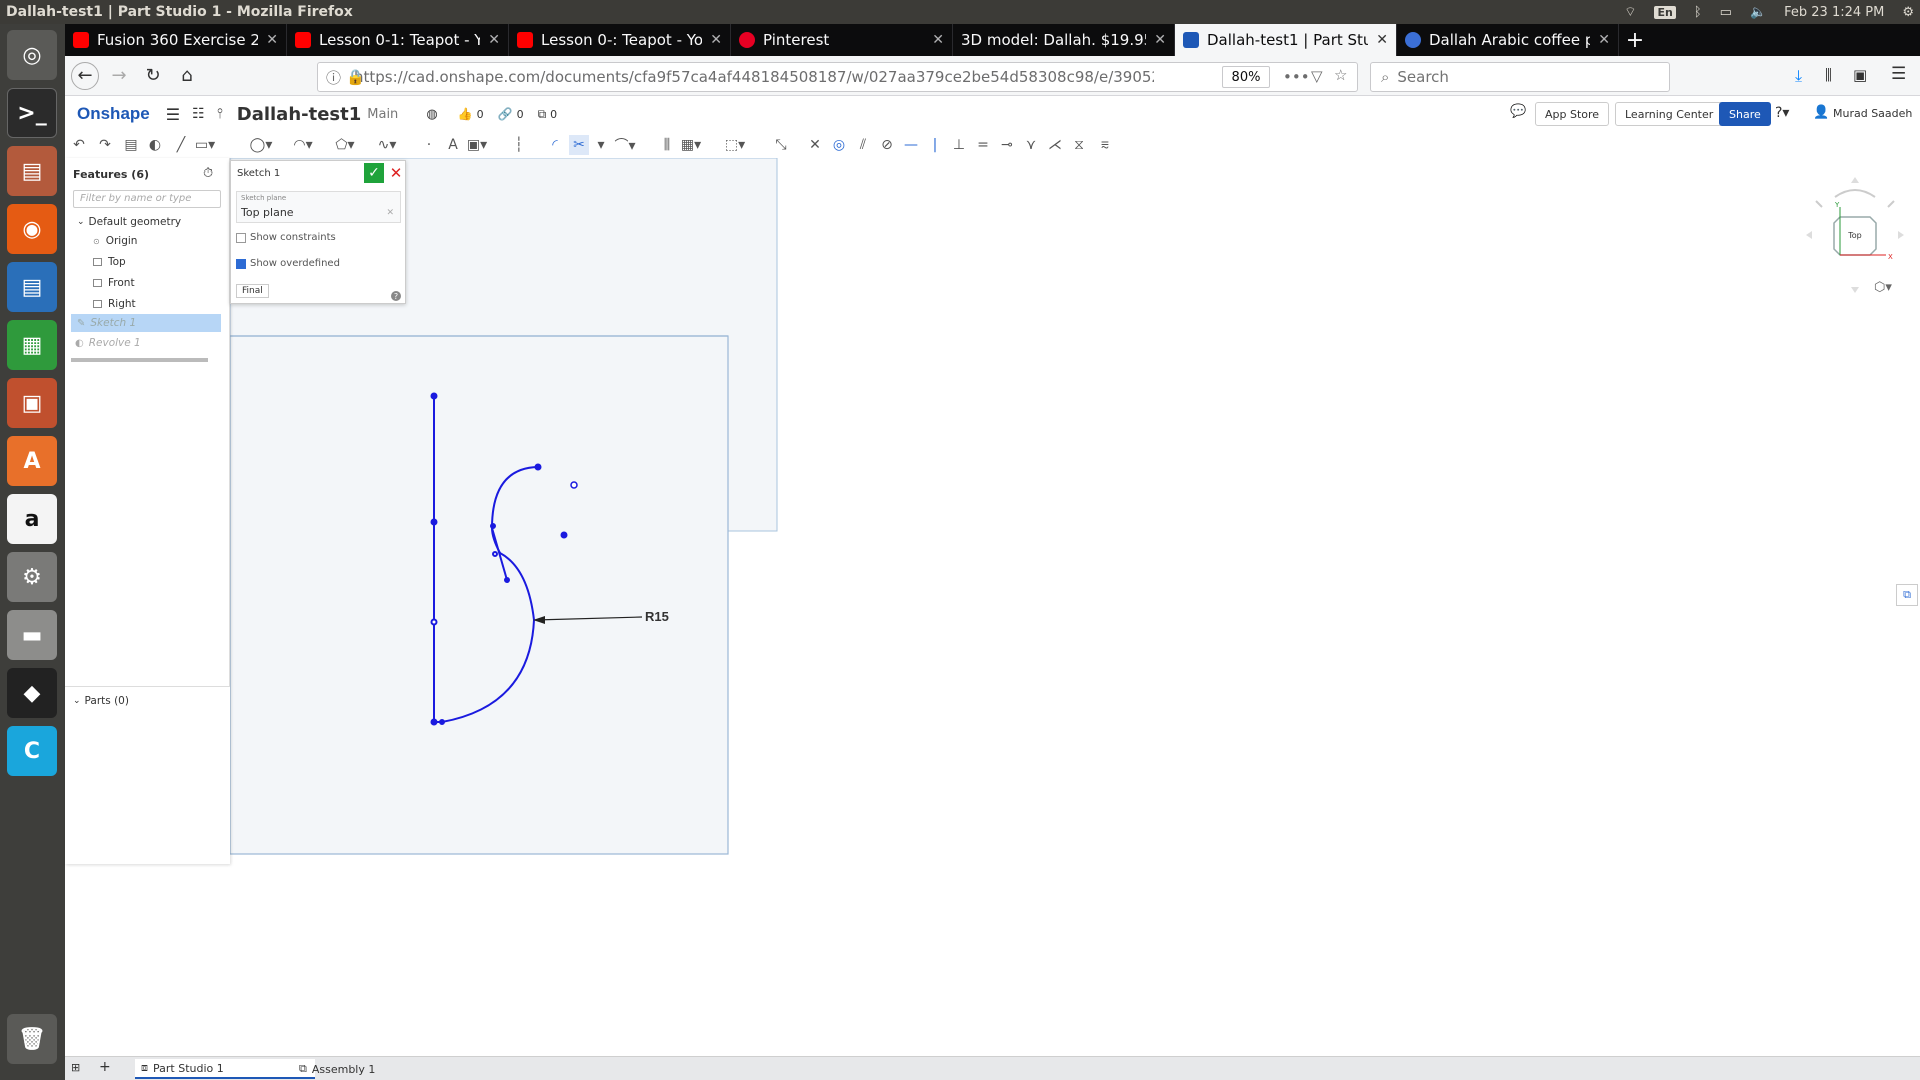 The image size is (1920, 1080). I want to click on reload-icon: ↻, so click(153, 76).